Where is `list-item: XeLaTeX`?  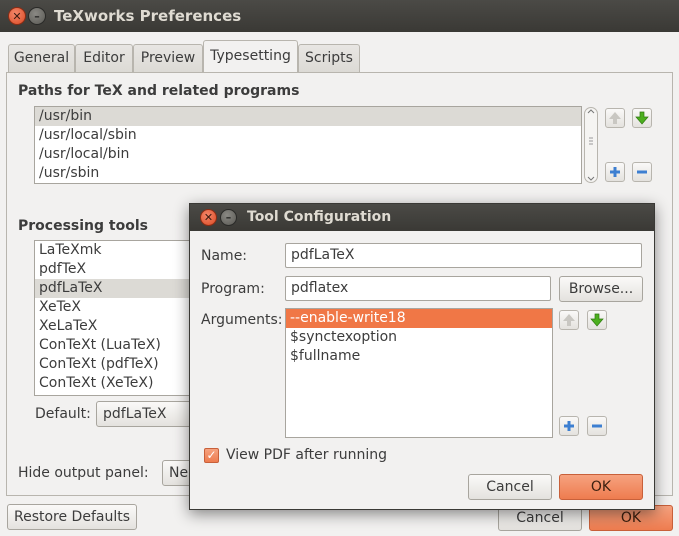
list-item: XeLaTeX is located at coordinates (114, 326).